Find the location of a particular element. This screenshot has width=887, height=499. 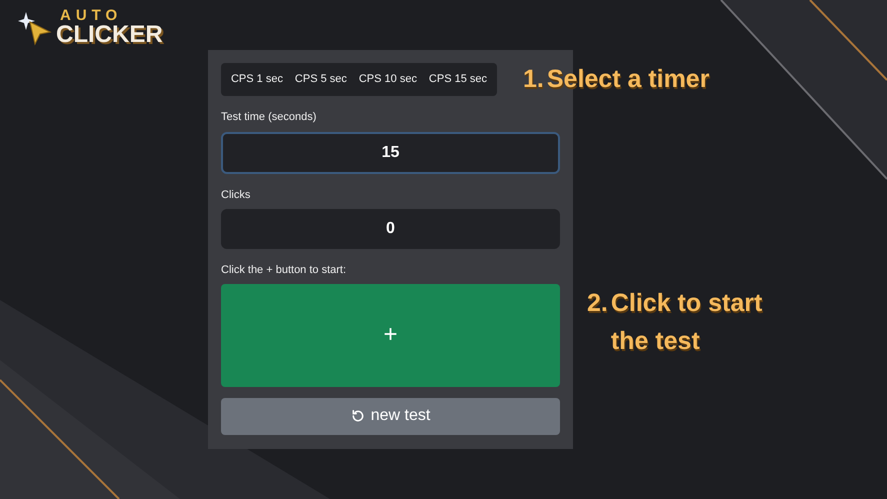

field-label: Clicks is located at coordinates (236, 195).